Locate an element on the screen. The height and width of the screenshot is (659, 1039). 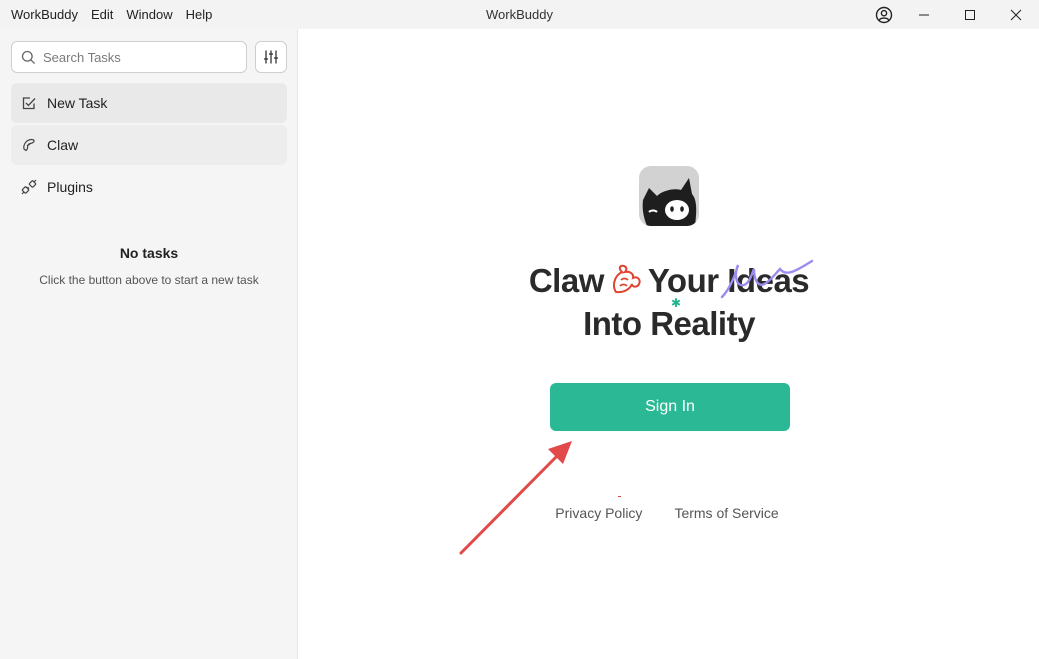
sign-in-button: Sign In is located at coordinates (670, 407).